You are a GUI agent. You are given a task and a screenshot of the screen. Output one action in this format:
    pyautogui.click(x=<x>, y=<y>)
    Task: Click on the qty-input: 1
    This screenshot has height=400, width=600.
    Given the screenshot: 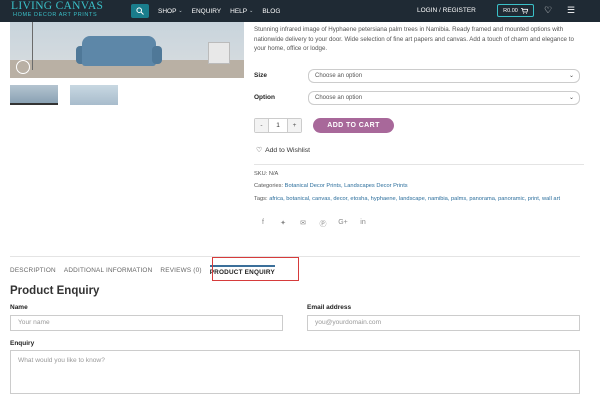 What is the action you would take?
    pyautogui.click(x=278, y=125)
    